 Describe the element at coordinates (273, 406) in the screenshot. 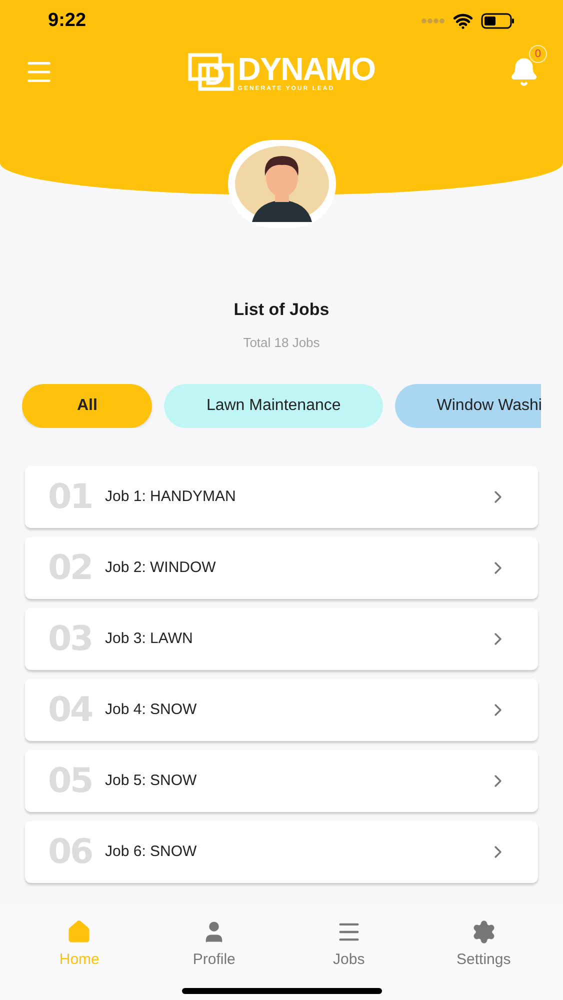

I see `filter-chip: Lawn Maintenance` at that location.